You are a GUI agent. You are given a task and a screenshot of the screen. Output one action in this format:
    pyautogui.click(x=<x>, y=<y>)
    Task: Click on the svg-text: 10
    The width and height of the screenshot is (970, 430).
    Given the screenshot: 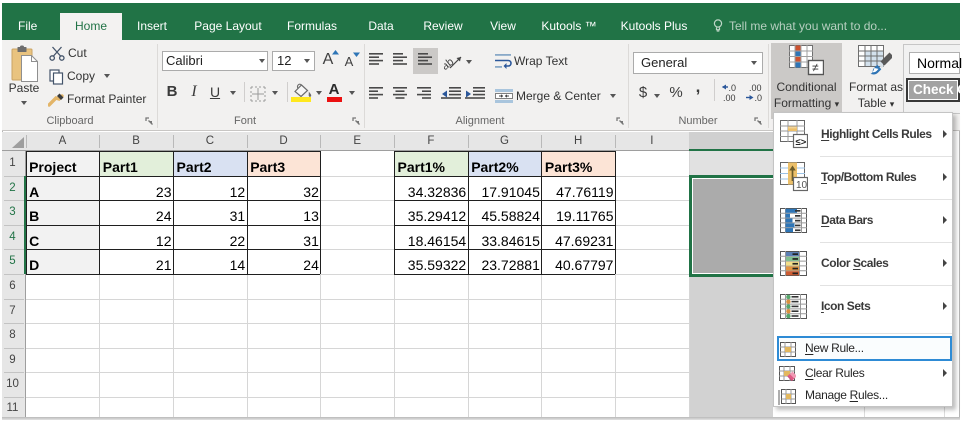 What is the action you would take?
    pyautogui.click(x=802, y=185)
    